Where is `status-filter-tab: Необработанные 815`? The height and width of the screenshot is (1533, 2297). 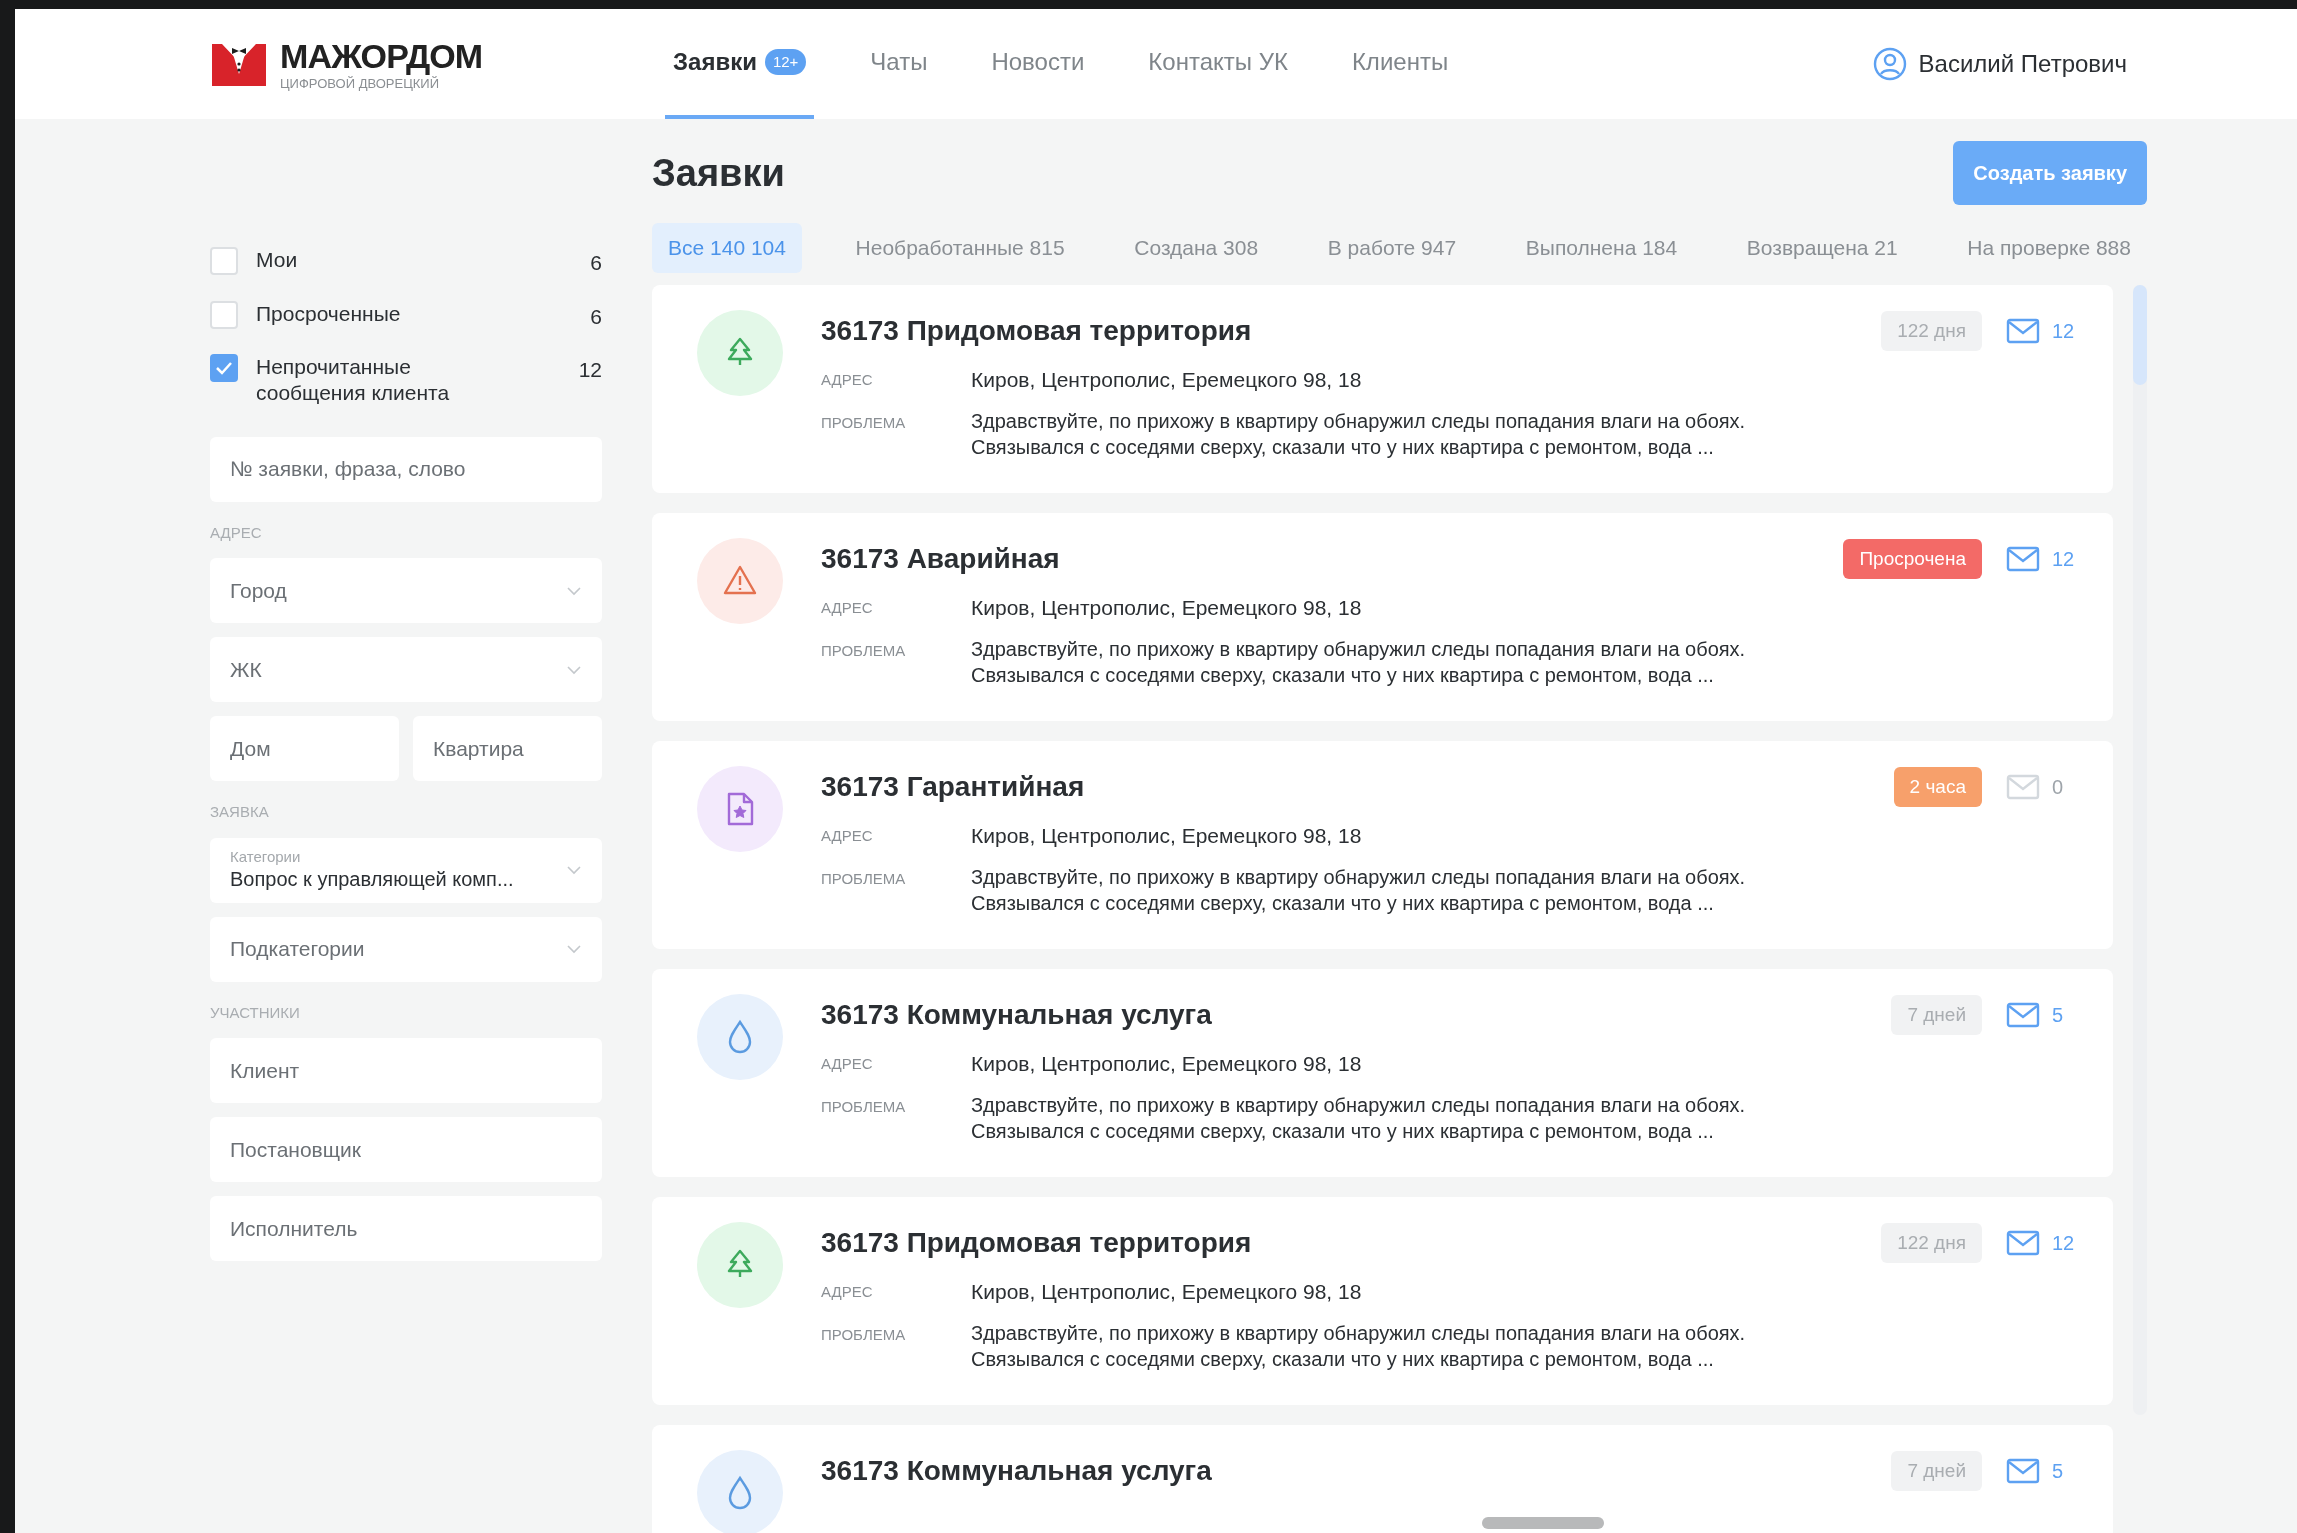
status-filter-tab: Необработанные 815 is located at coordinates (960, 248).